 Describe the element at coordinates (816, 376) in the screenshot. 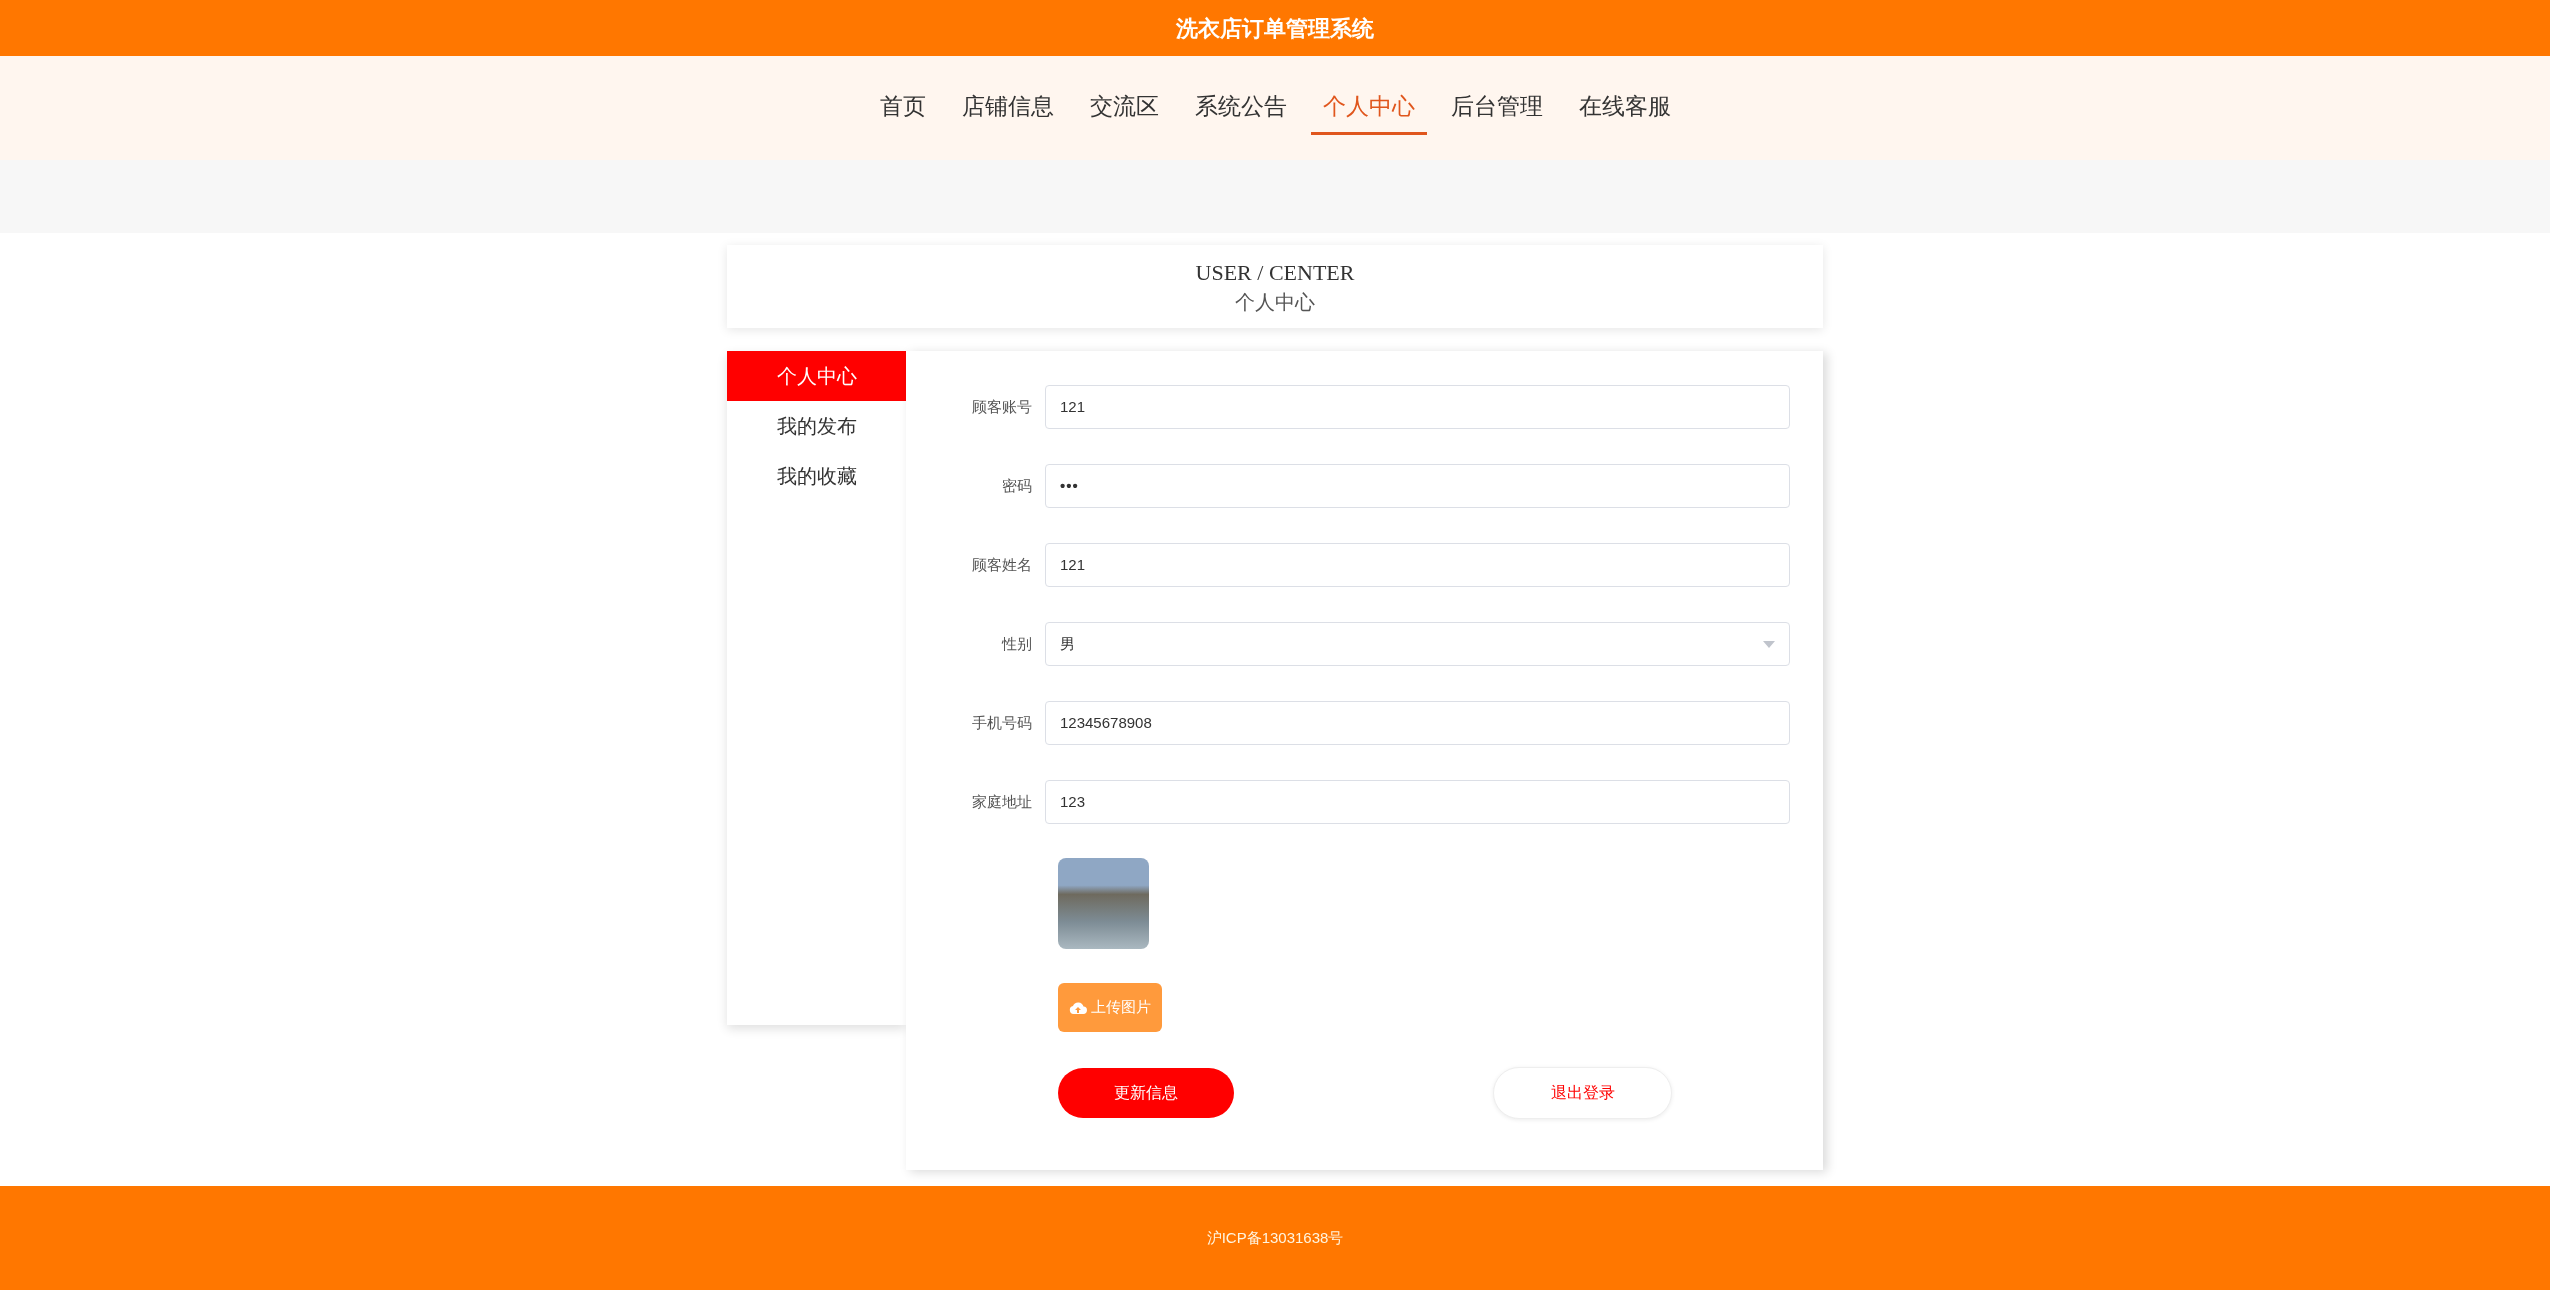

I see `sidebar-item: 个人中心` at that location.